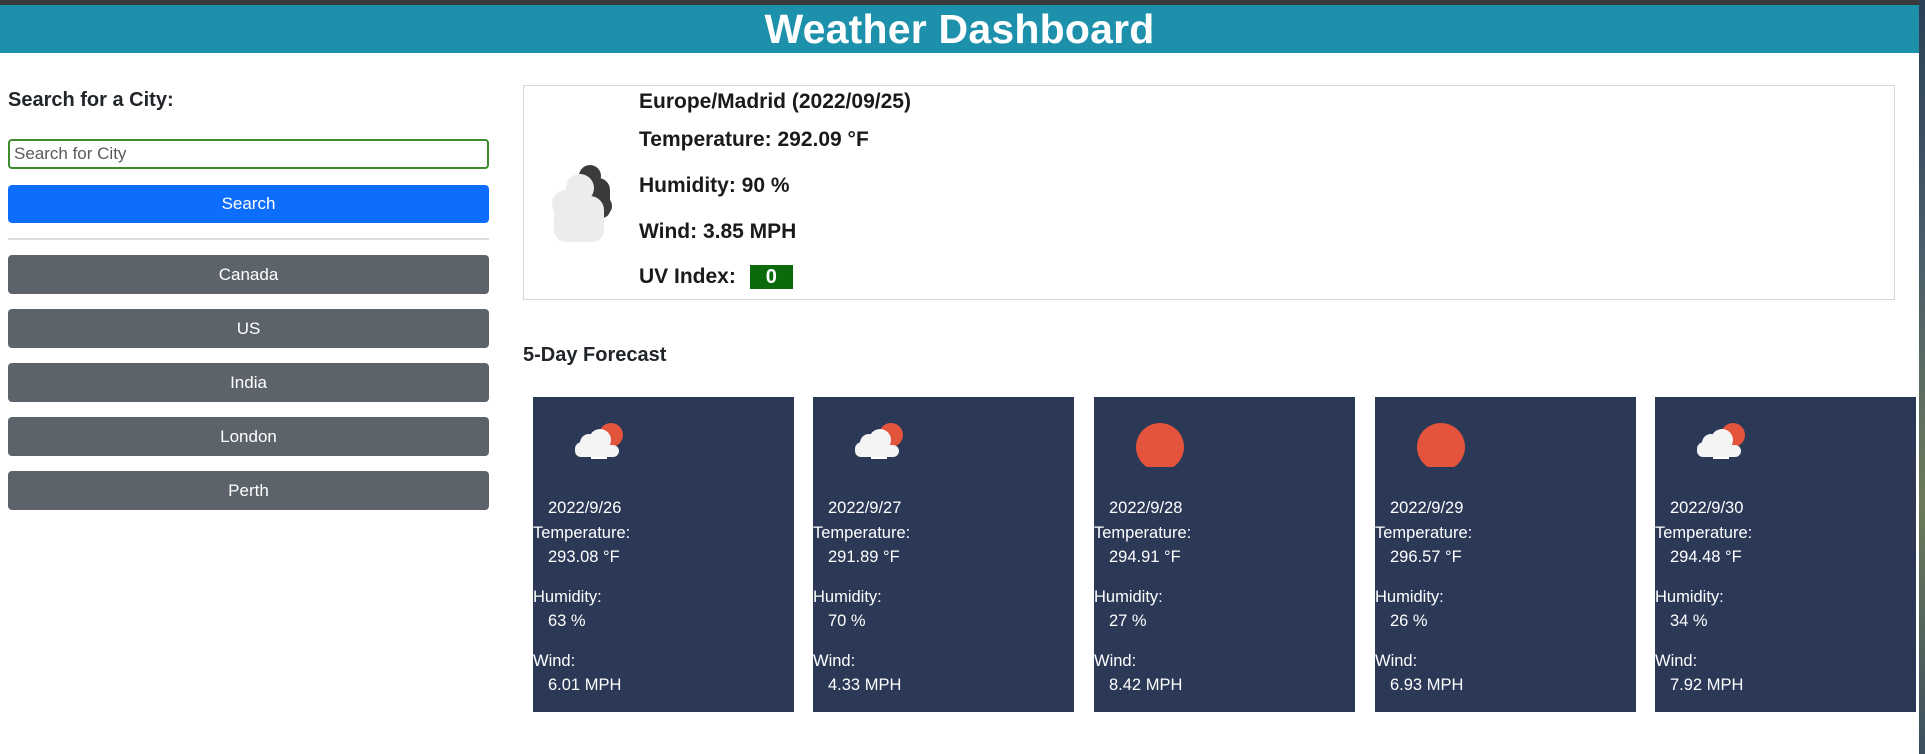 This screenshot has width=1925, height=754. What do you see at coordinates (91, 100) in the screenshot?
I see `search-heading: Search for a City:` at bounding box center [91, 100].